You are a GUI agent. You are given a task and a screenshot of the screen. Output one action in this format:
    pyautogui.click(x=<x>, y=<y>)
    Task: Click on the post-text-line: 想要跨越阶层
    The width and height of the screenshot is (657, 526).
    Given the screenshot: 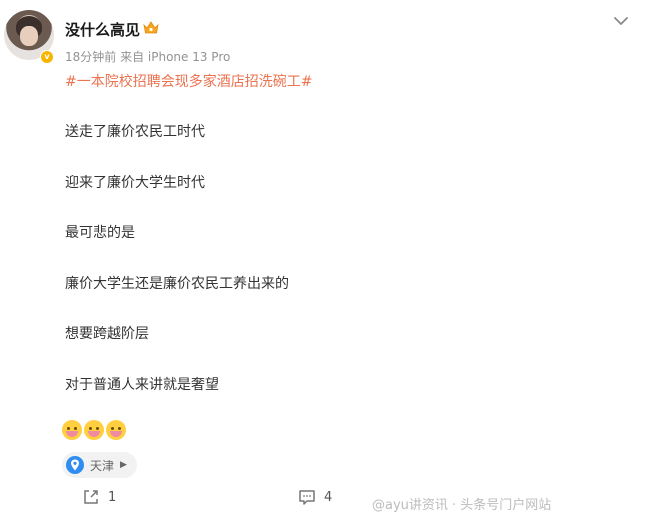 What is the action you would take?
    pyautogui.click(x=107, y=334)
    